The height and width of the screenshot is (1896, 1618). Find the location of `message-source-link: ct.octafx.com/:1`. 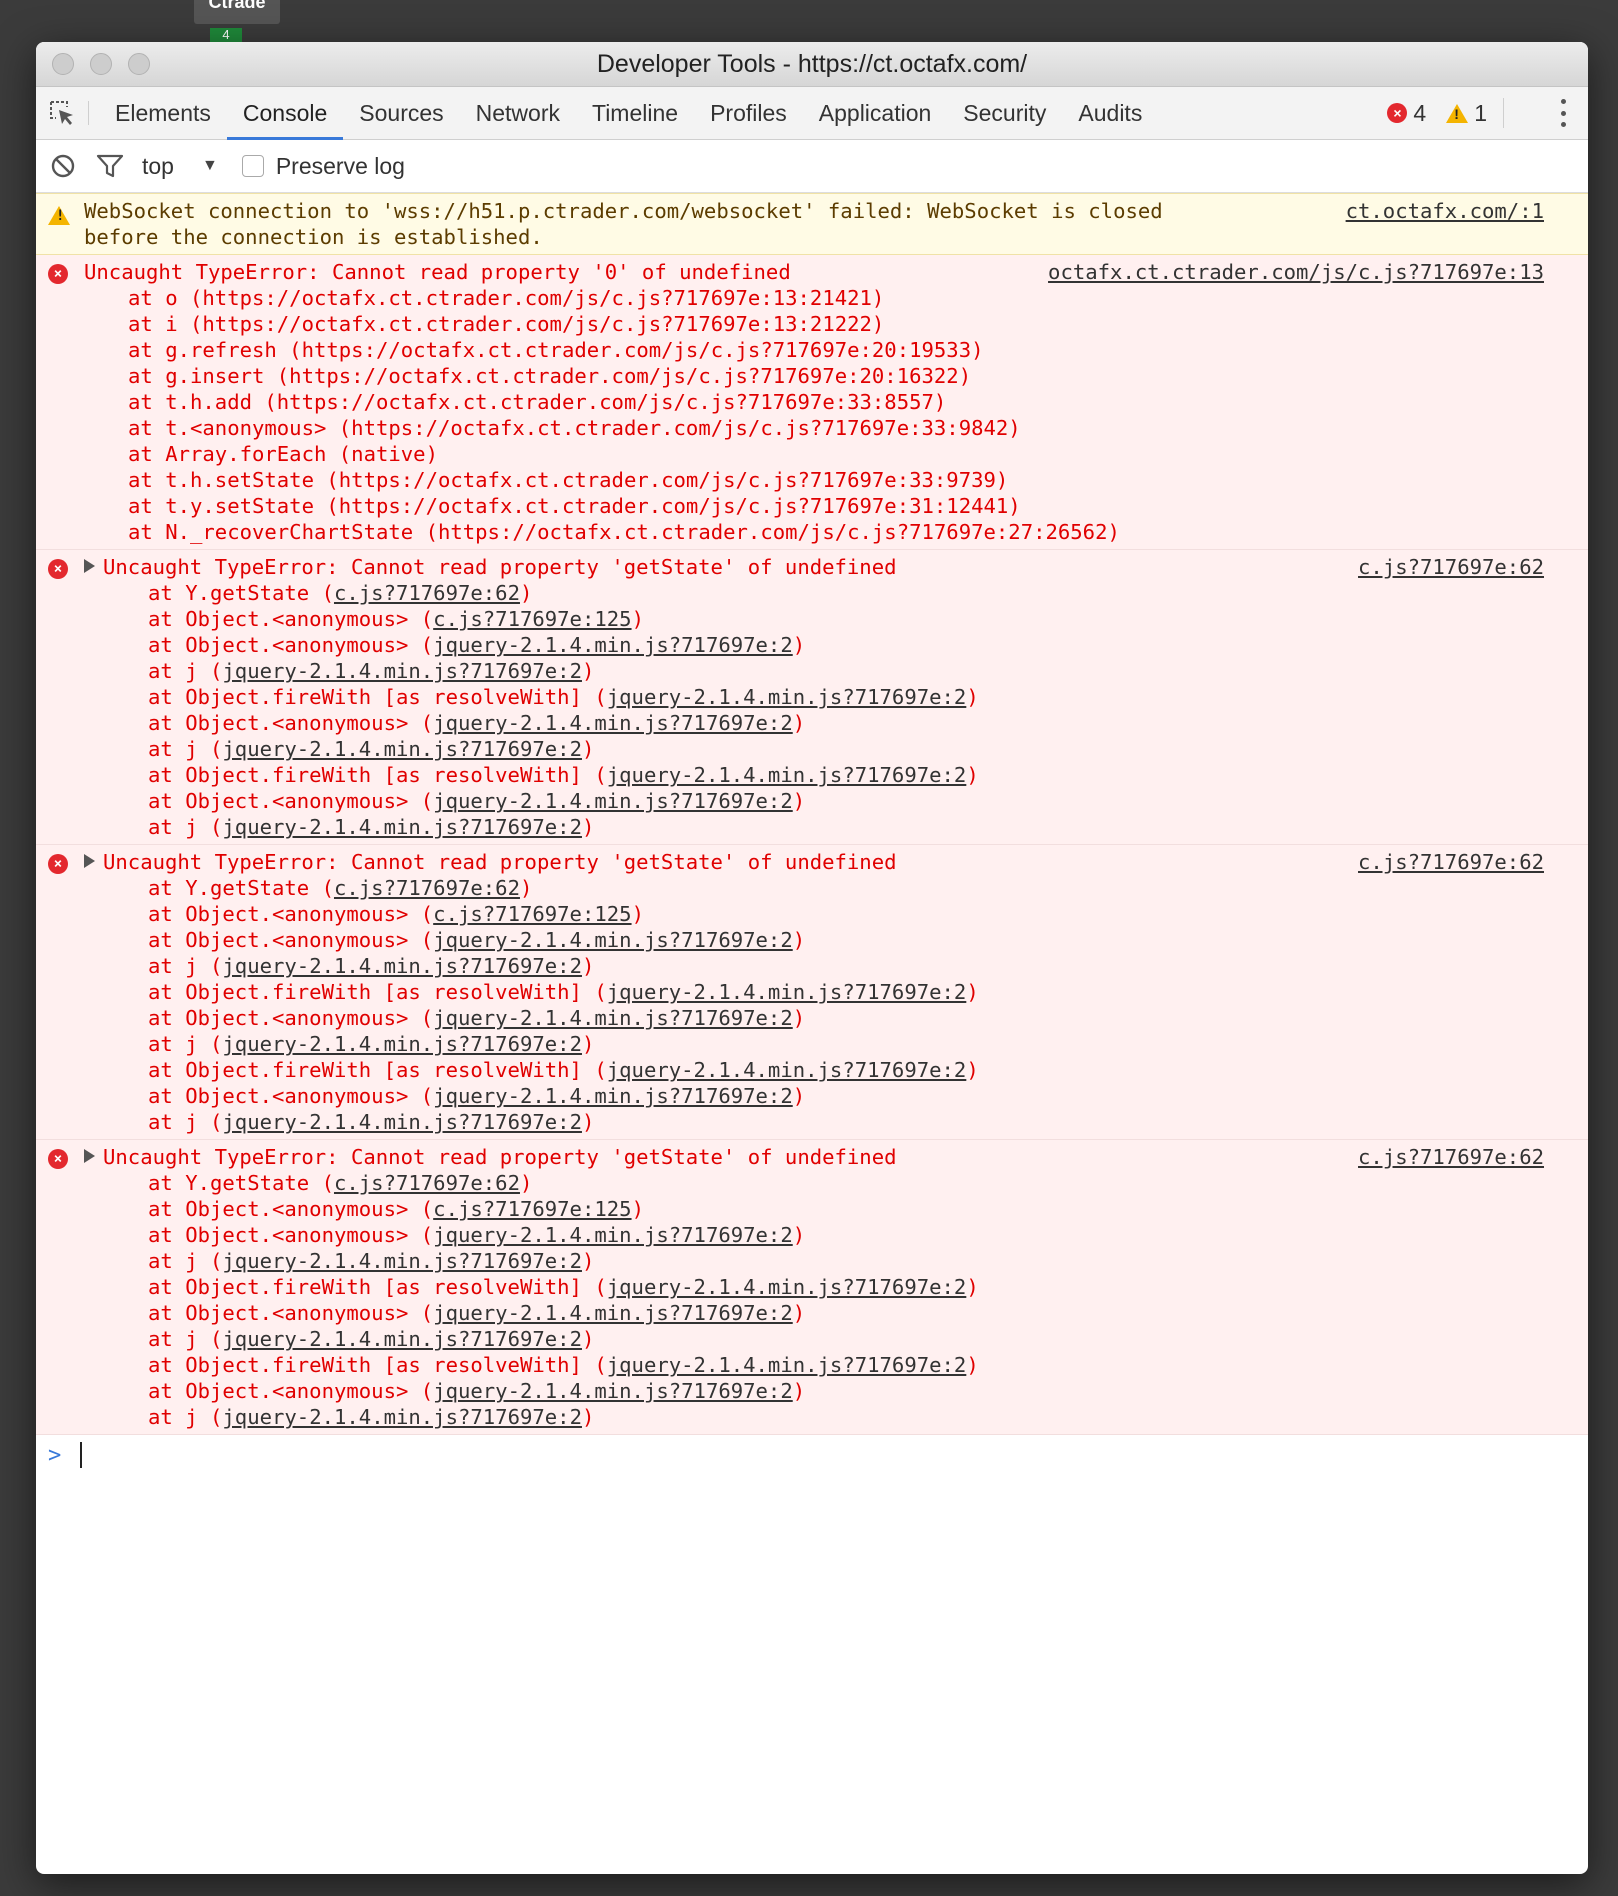

message-source-link: ct.octafx.com/:1 is located at coordinates (1445, 211).